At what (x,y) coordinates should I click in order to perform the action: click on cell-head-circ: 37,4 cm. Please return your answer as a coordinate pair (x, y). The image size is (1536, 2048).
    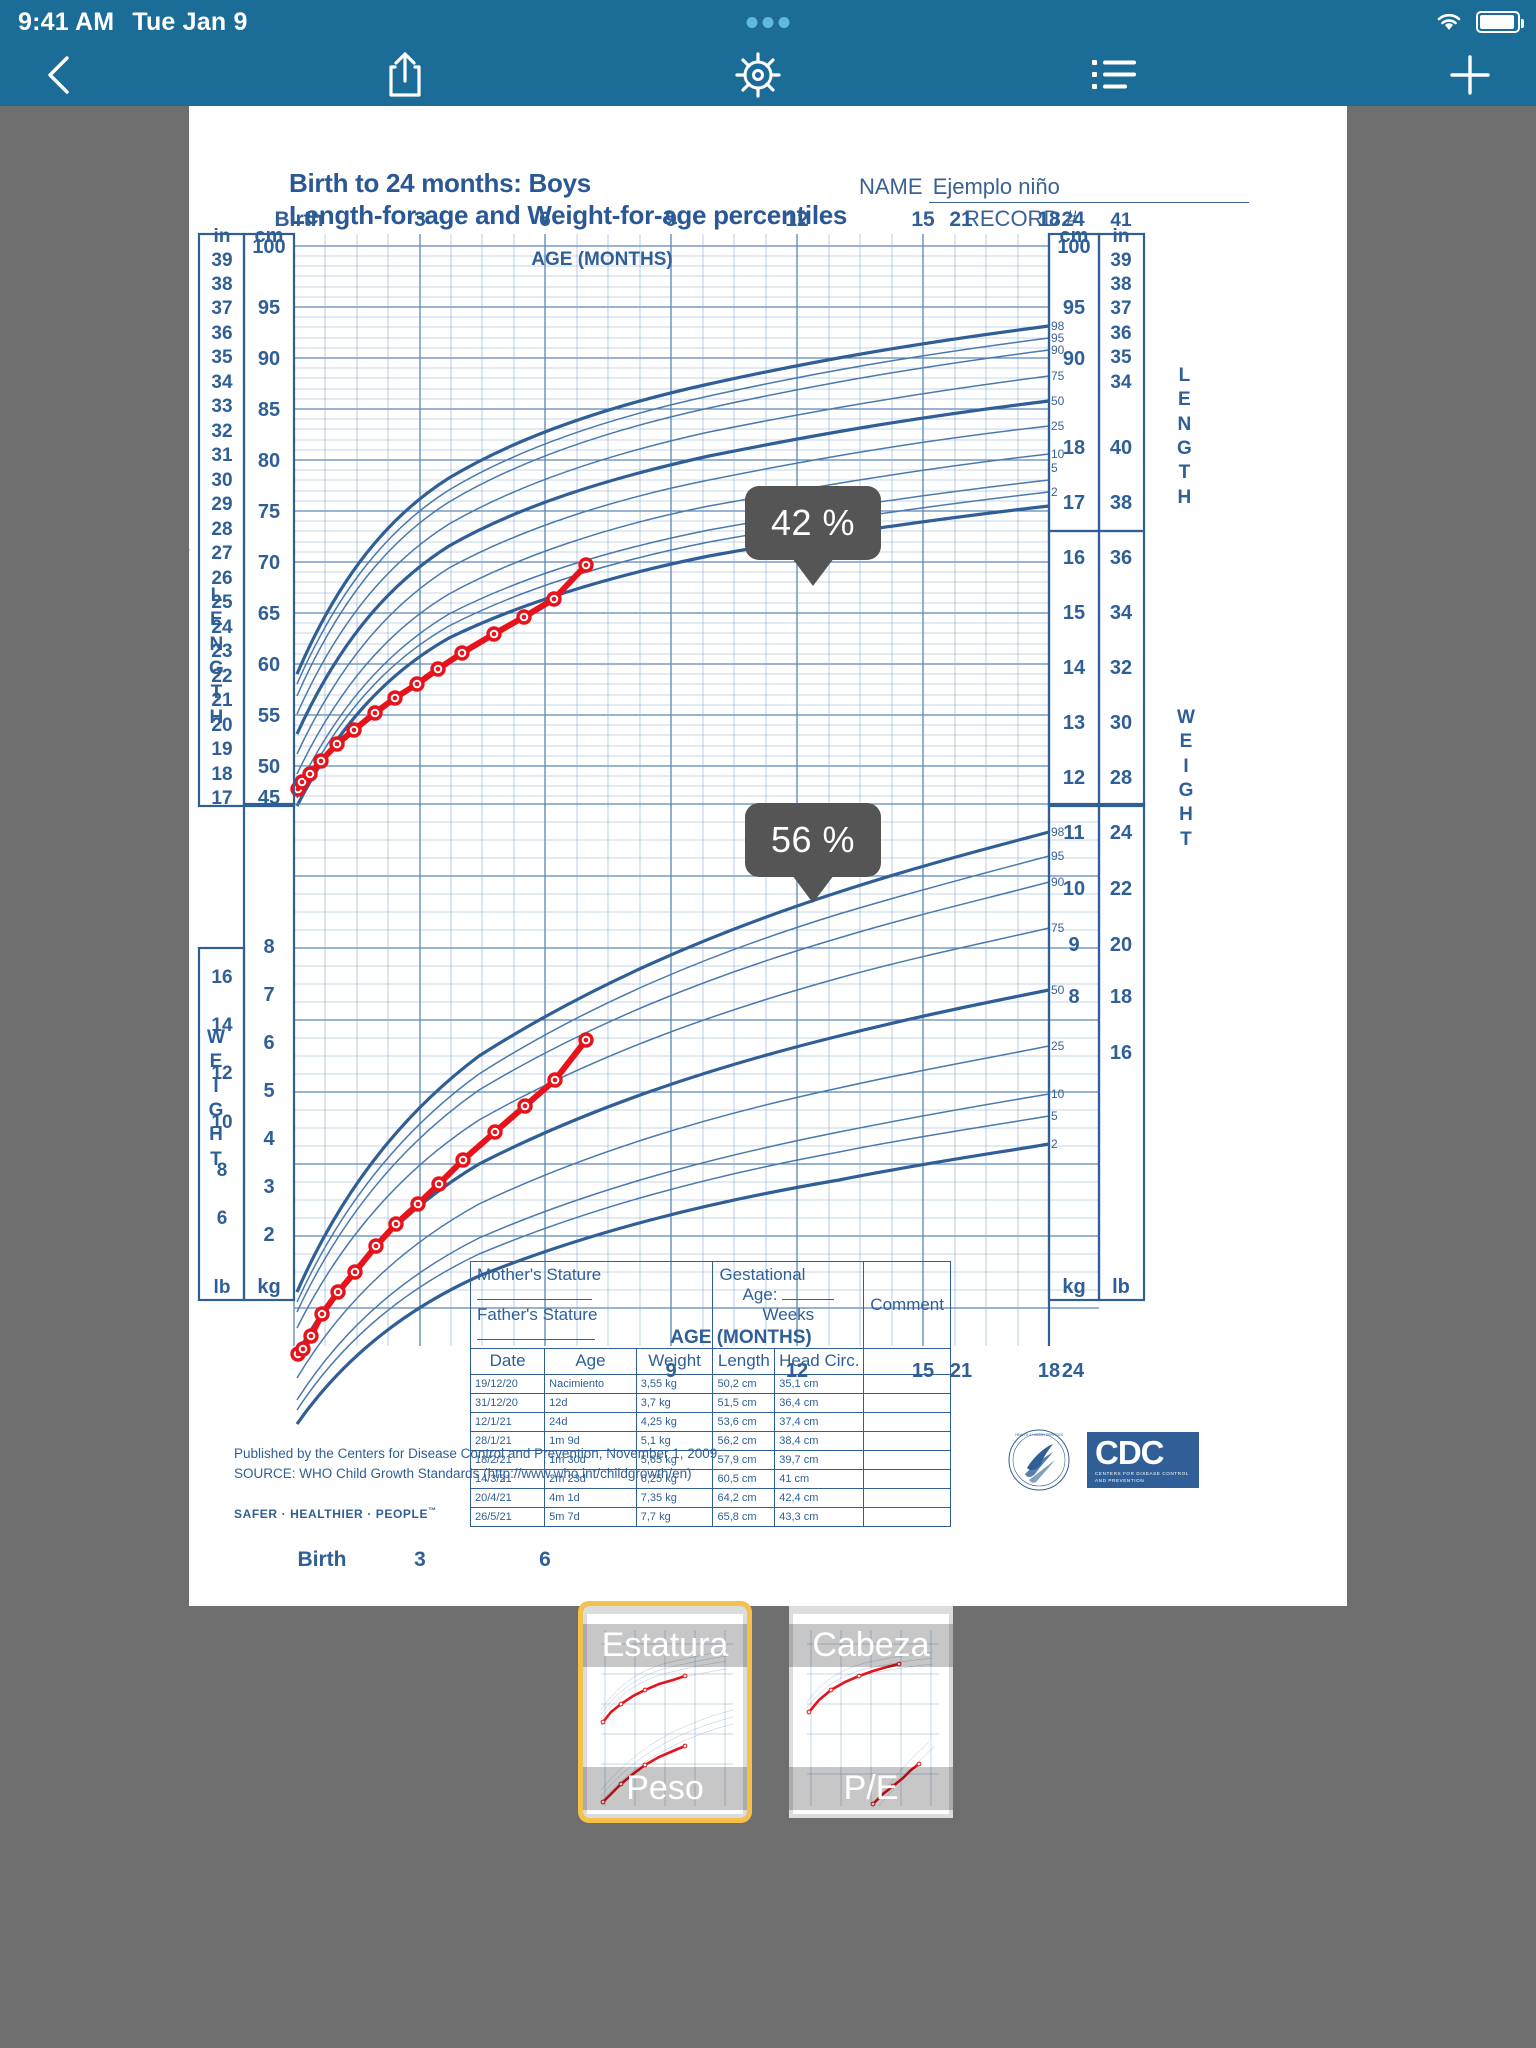
    Looking at the image, I should click on (819, 1422).